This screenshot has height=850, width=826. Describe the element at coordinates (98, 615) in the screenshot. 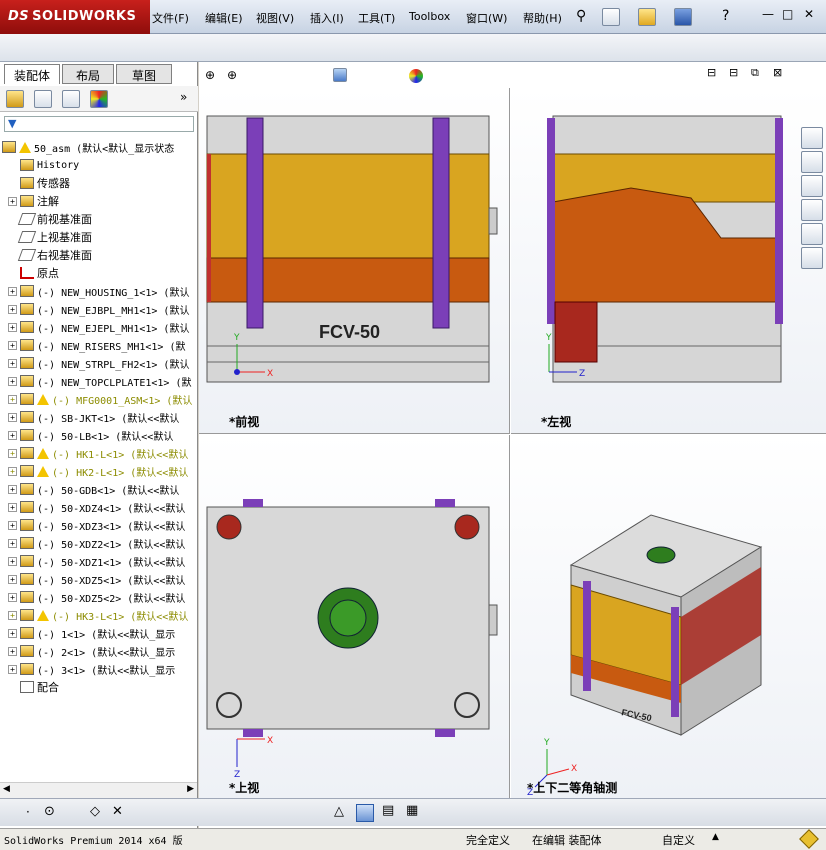

I see `tree-item: + (-) HK3-L<1> (默认<<默认` at that location.